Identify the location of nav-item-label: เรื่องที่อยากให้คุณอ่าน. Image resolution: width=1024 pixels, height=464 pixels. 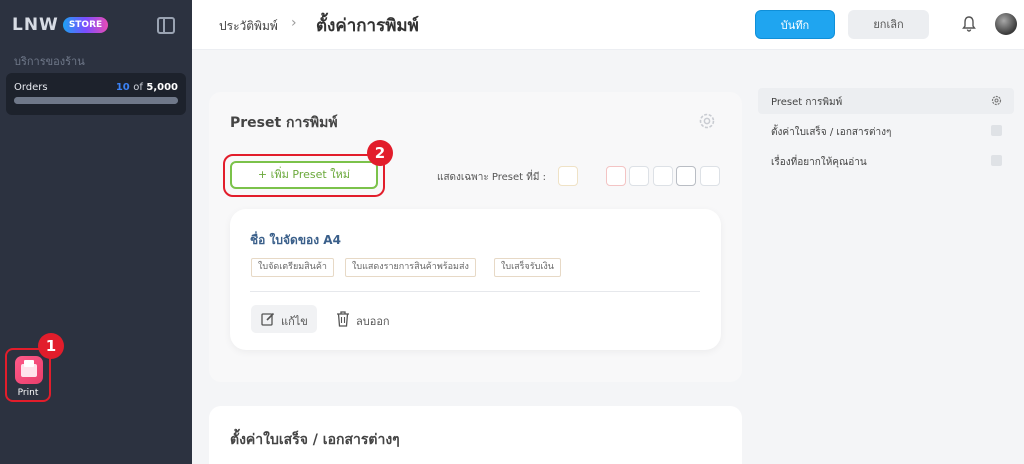
(819, 162).